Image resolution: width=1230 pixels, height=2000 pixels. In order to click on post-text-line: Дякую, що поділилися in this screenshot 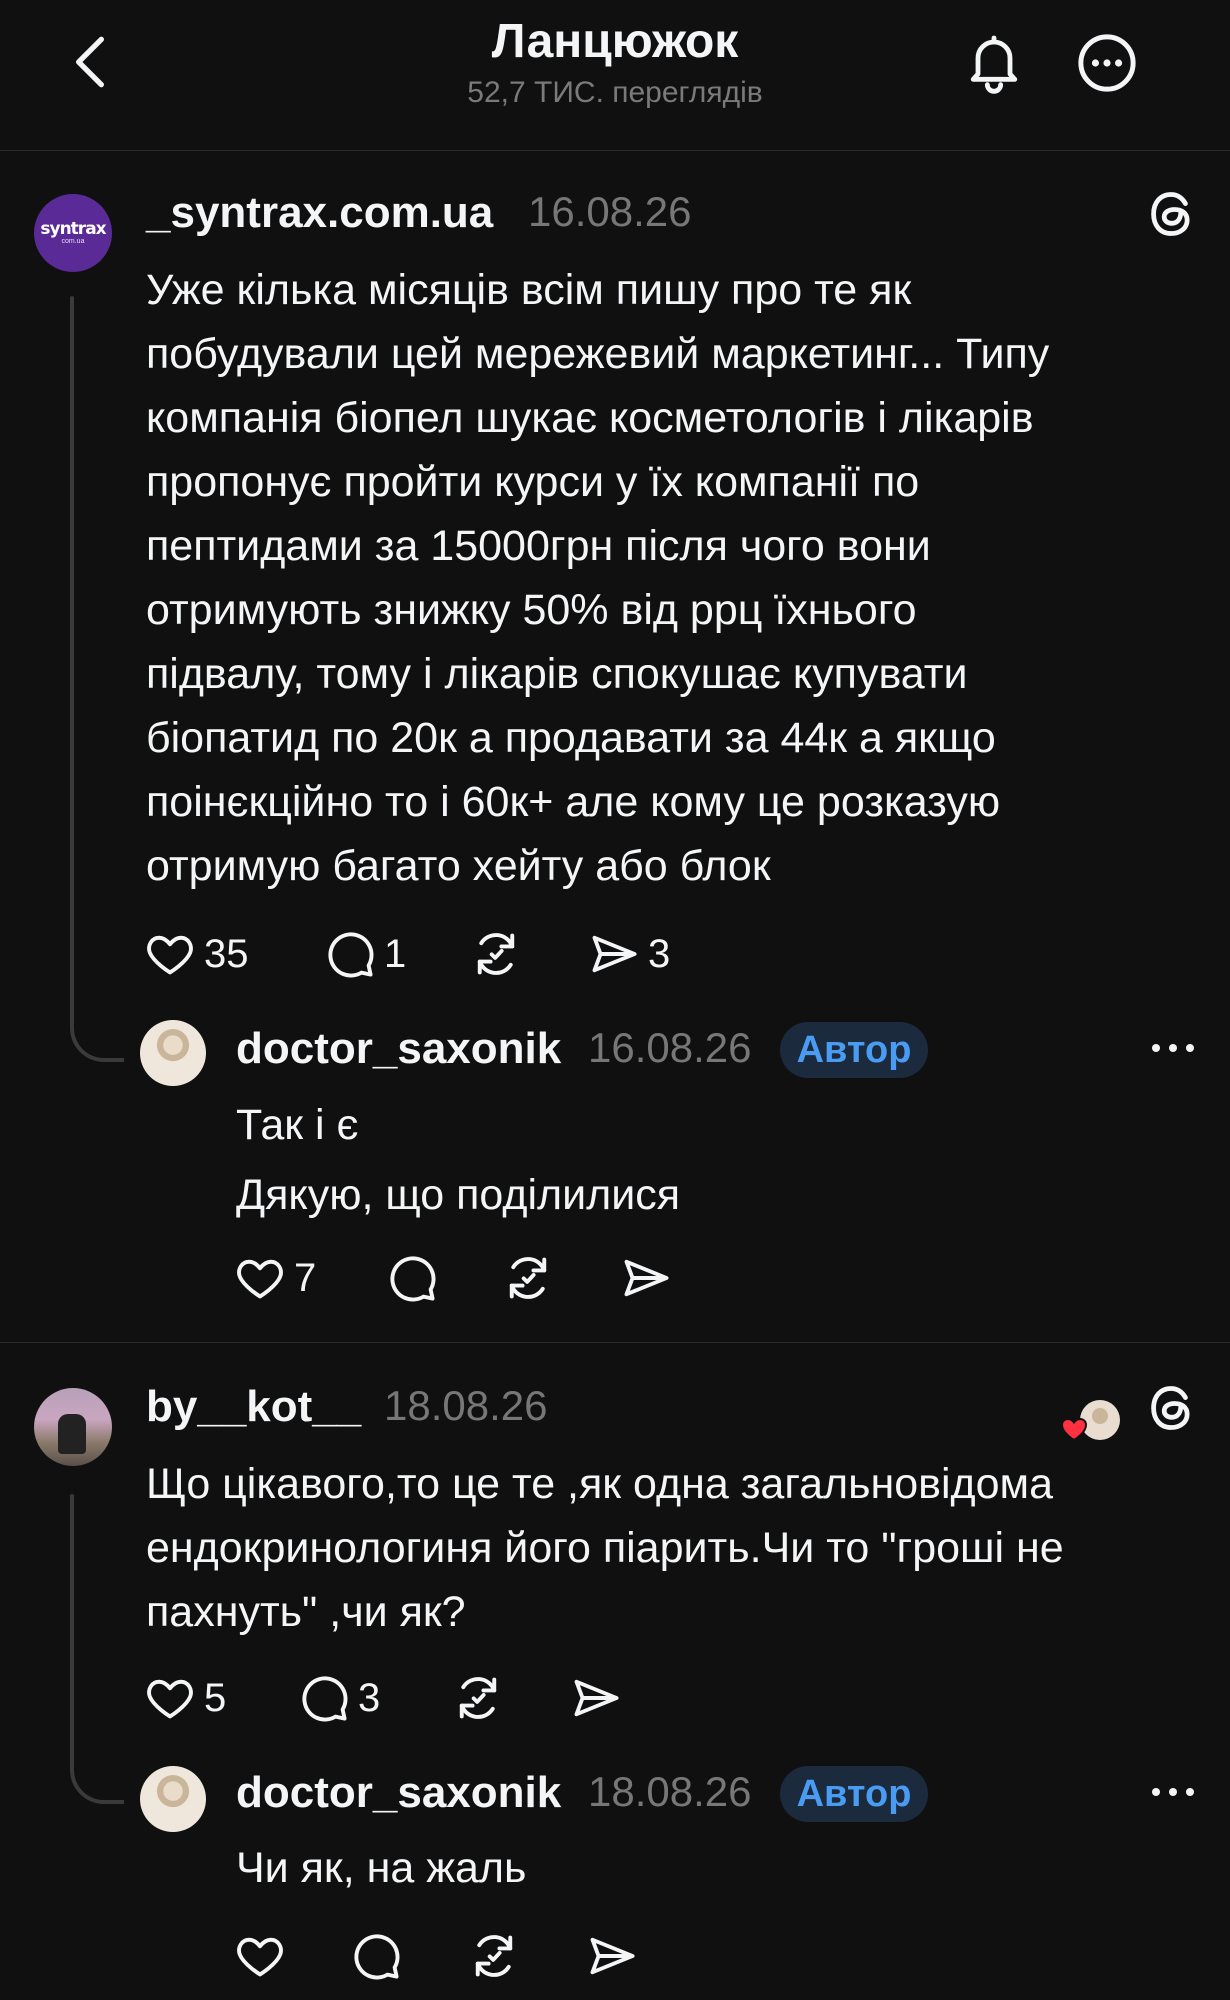, I will do `click(458, 1195)`.